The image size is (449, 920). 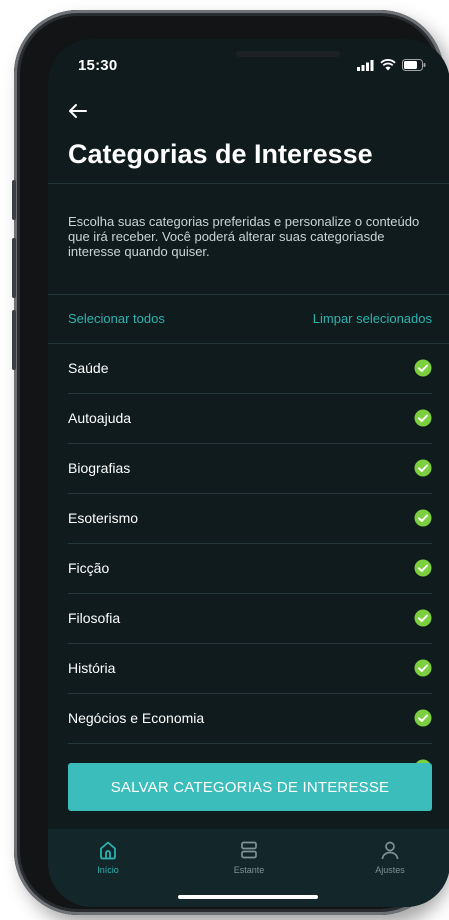 I want to click on back-button, so click(x=78, y=111).